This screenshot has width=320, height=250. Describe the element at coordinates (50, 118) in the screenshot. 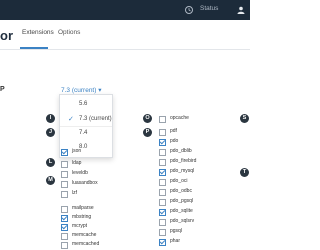

I see `group-letter-i: I` at that location.